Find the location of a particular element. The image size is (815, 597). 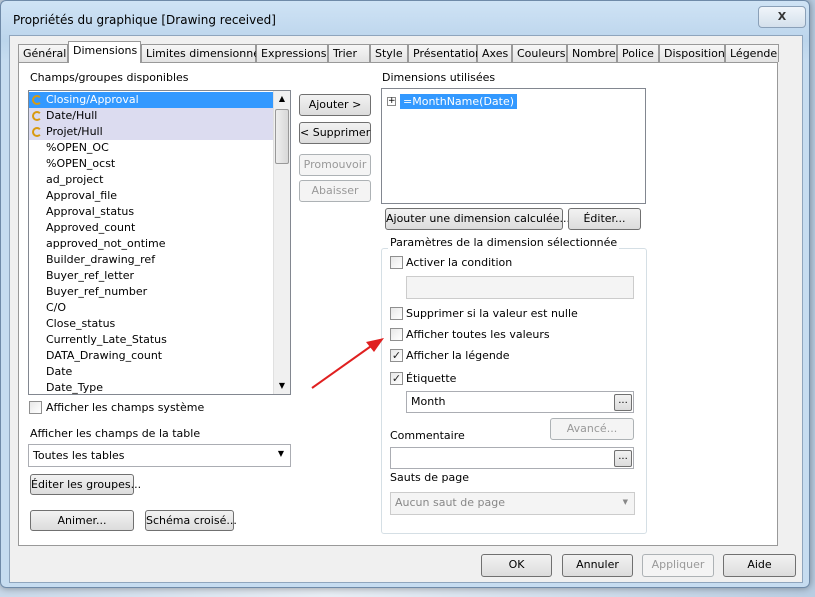

scrollbar: ▲ ▼ is located at coordinates (281, 242).